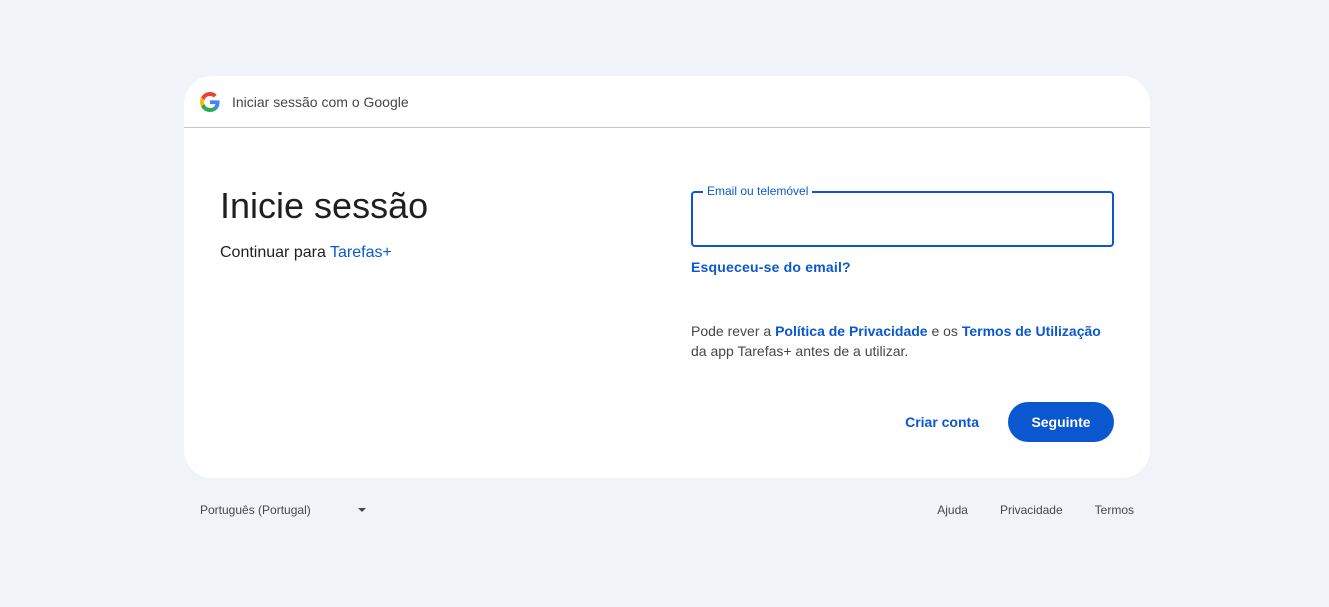 This screenshot has height=607, width=1329. I want to click on privacy-middle: e os, so click(944, 331).